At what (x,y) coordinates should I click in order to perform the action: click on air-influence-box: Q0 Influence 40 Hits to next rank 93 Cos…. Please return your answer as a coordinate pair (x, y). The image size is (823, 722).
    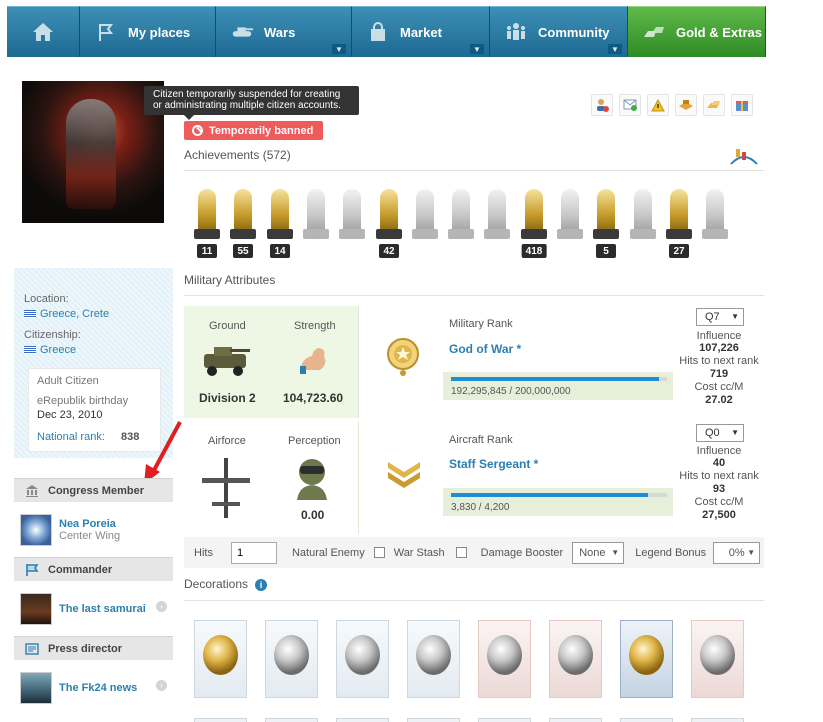
    Looking at the image, I should click on (719, 478).